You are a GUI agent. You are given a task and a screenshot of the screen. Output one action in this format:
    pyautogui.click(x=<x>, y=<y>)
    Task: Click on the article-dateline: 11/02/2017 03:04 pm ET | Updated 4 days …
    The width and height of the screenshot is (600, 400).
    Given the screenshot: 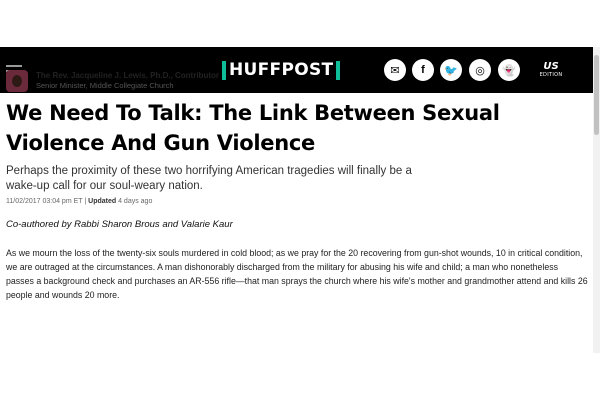 What is the action you would take?
    pyautogui.click(x=79, y=201)
    